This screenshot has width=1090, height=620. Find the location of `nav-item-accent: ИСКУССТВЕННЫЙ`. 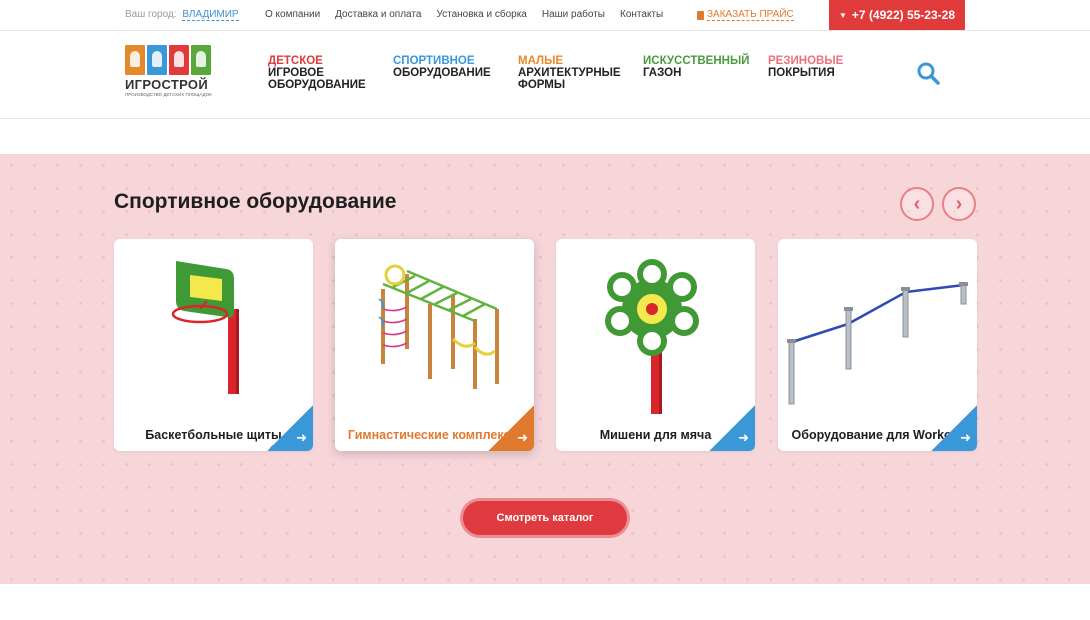

nav-item-accent: ИСКУССТВЕННЫЙ is located at coordinates (696, 61).